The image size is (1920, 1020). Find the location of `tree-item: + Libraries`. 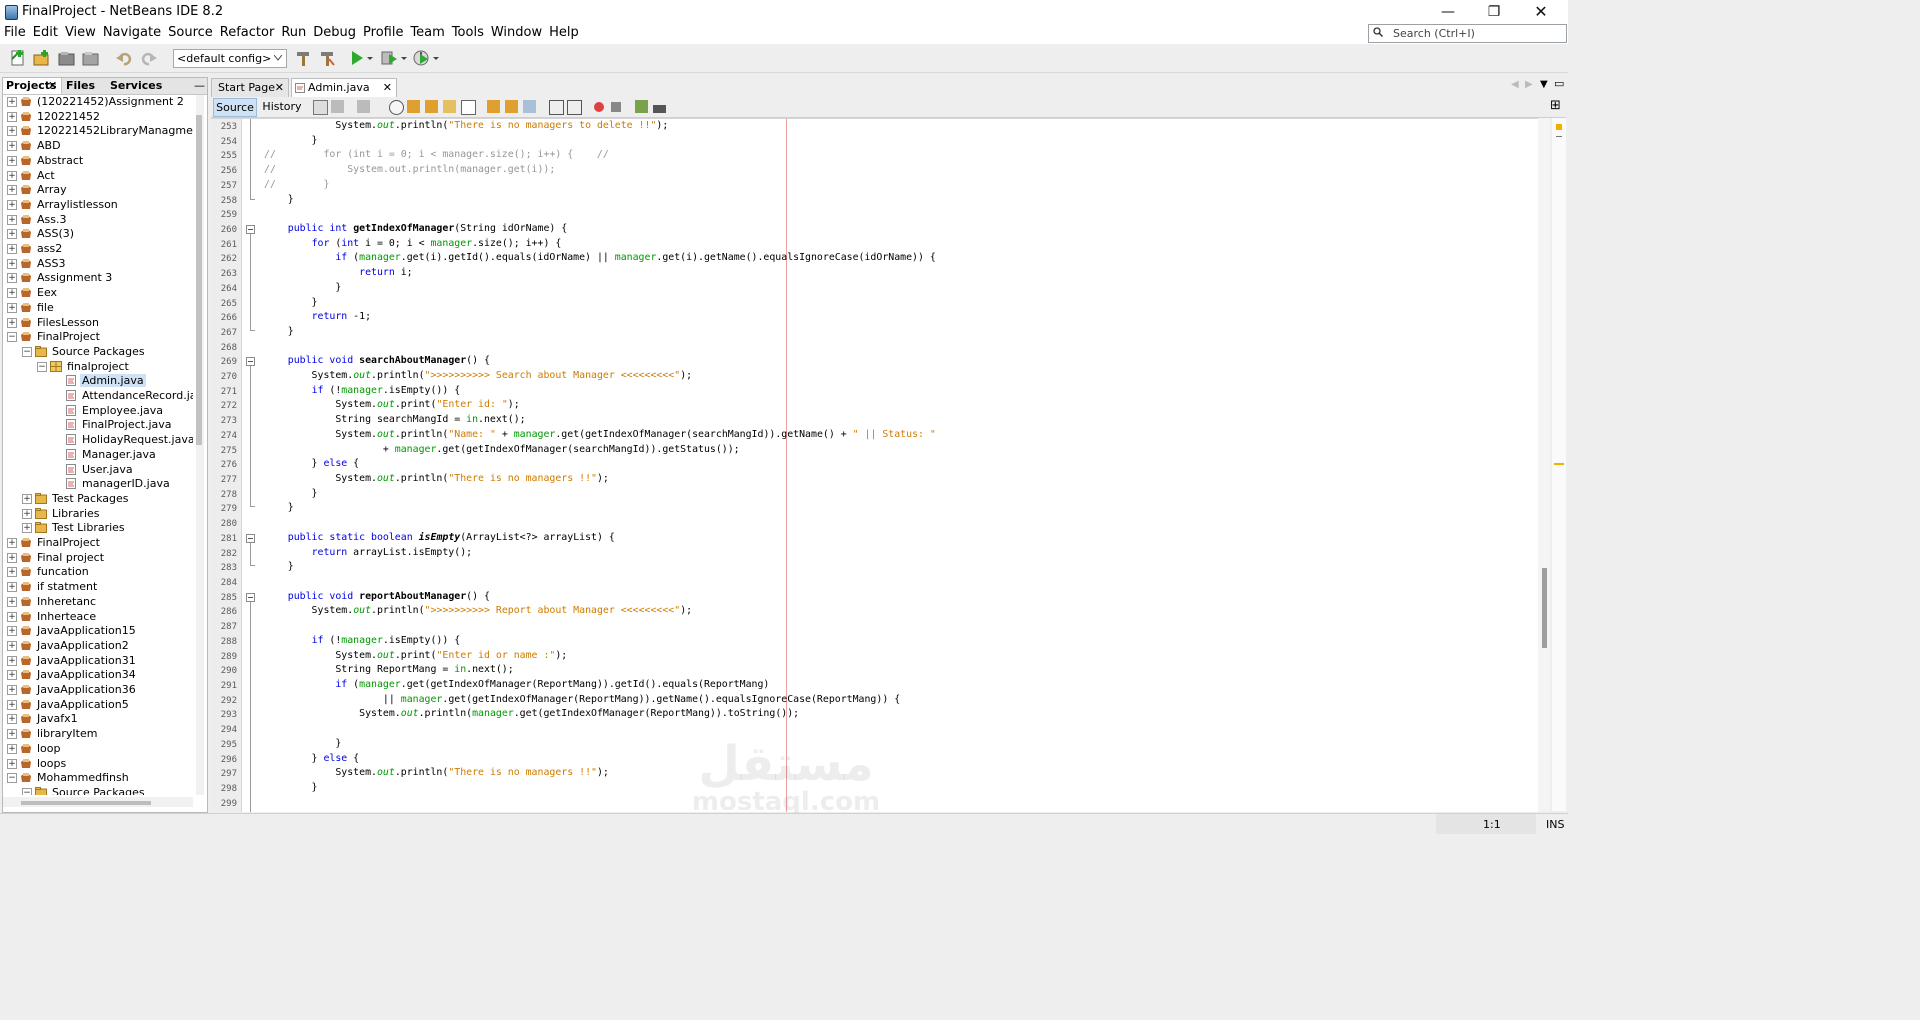

tree-item: + Libraries is located at coordinates (98, 514).